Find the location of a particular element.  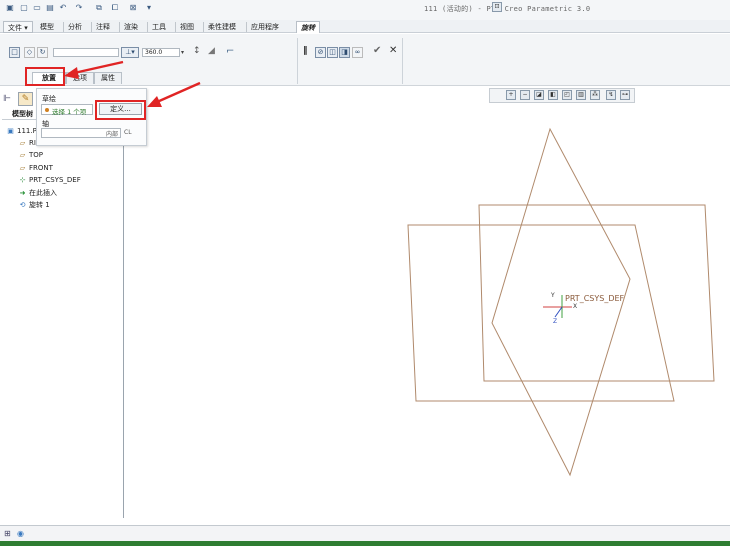

csys-z-label: Z is located at coordinates (555, 321).